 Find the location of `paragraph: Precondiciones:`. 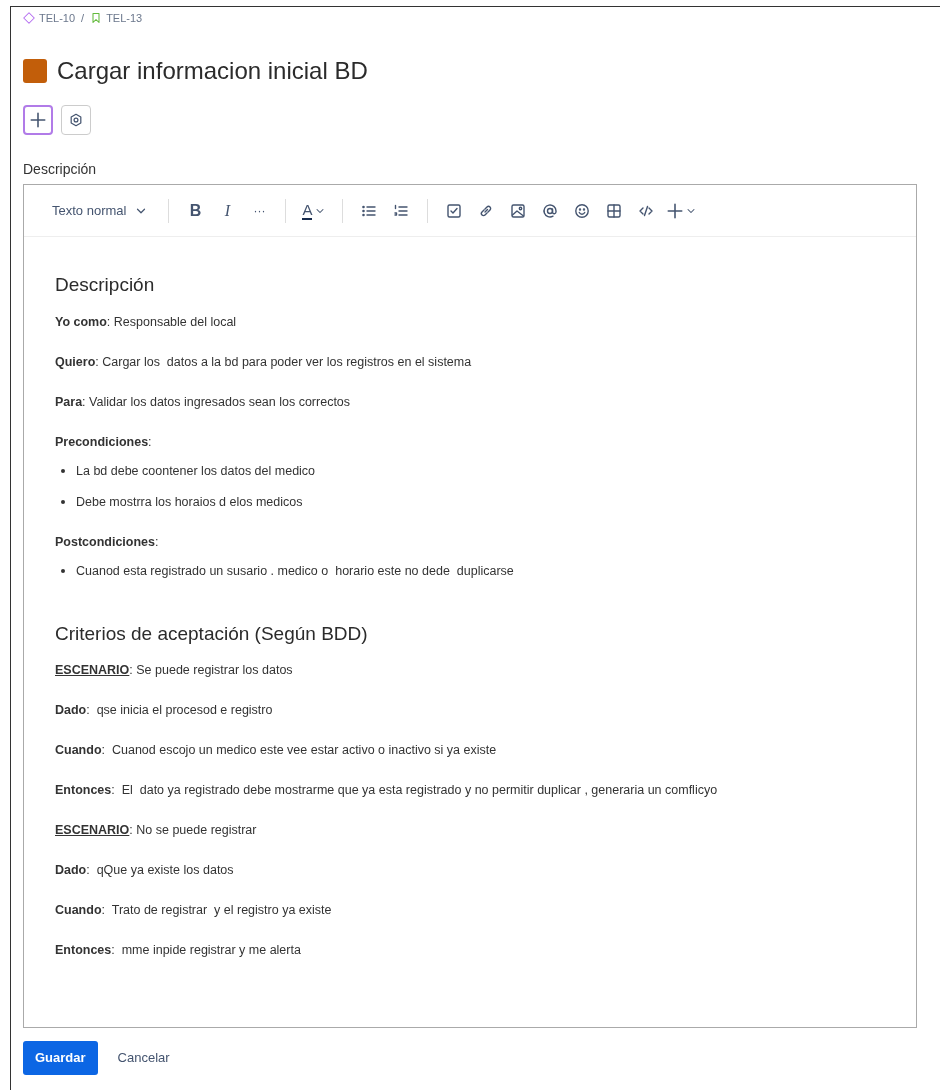

paragraph: Precondiciones: is located at coordinates (104, 442).